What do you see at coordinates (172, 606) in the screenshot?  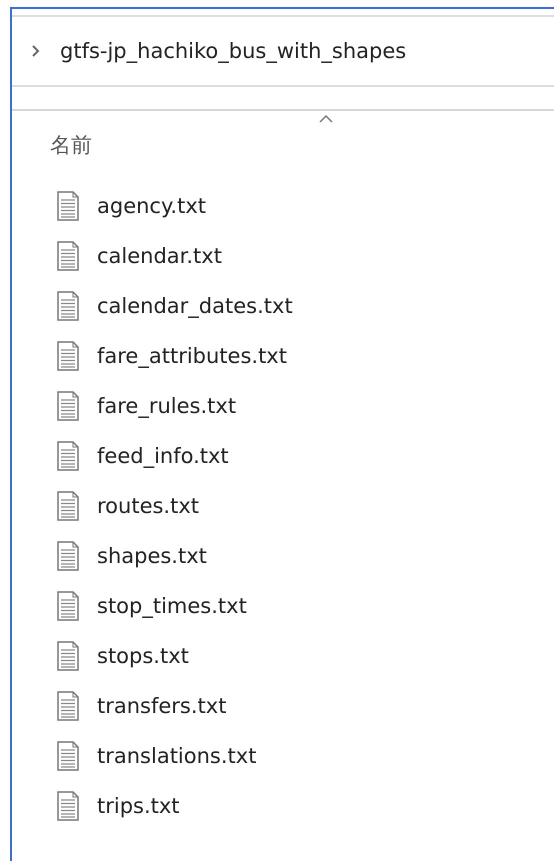 I see `file-name: stop_times.txt` at bounding box center [172, 606].